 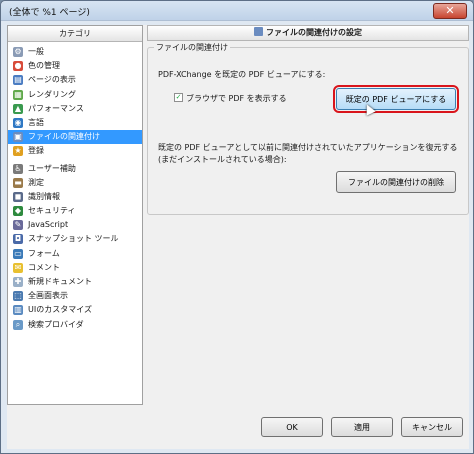 What do you see at coordinates (75, 123) in the screenshot?
I see `category-item: ◉ 言語` at bounding box center [75, 123].